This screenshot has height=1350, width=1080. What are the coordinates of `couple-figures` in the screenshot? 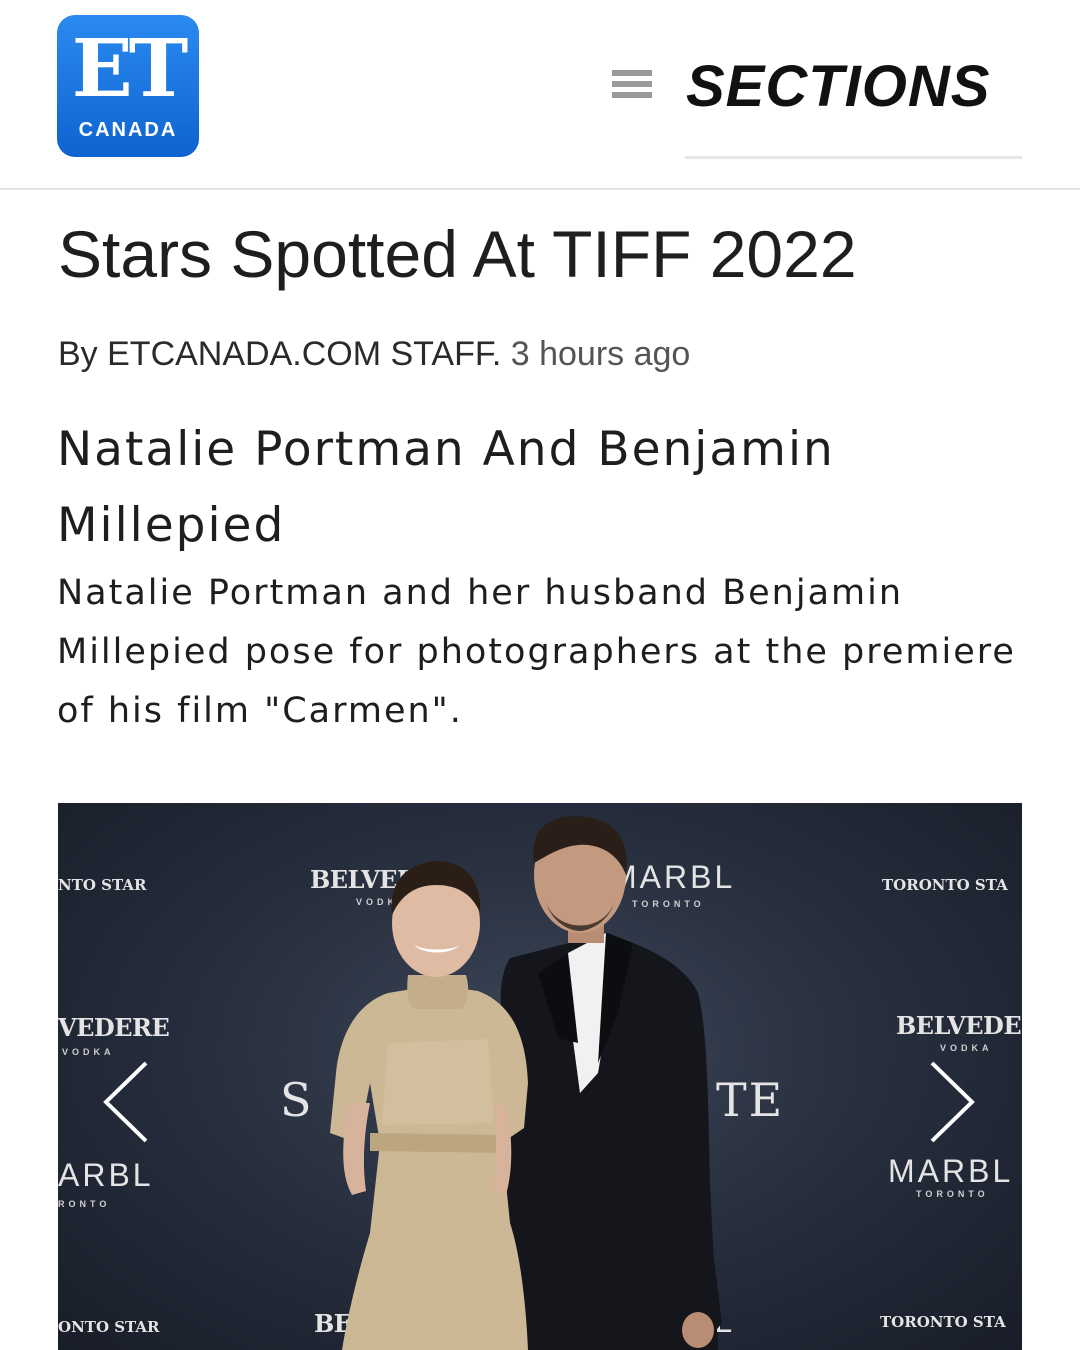 It's located at (526, 1083).